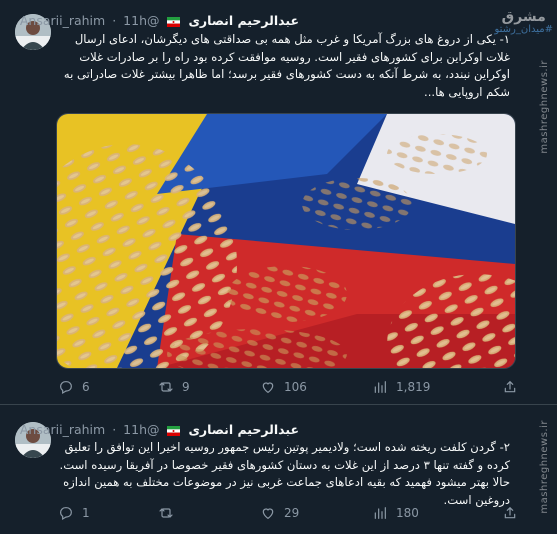 The width and height of the screenshot is (557, 534). Describe the element at coordinates (174, 387) in the screenshot. I see `retweet-button: 9` at that location.